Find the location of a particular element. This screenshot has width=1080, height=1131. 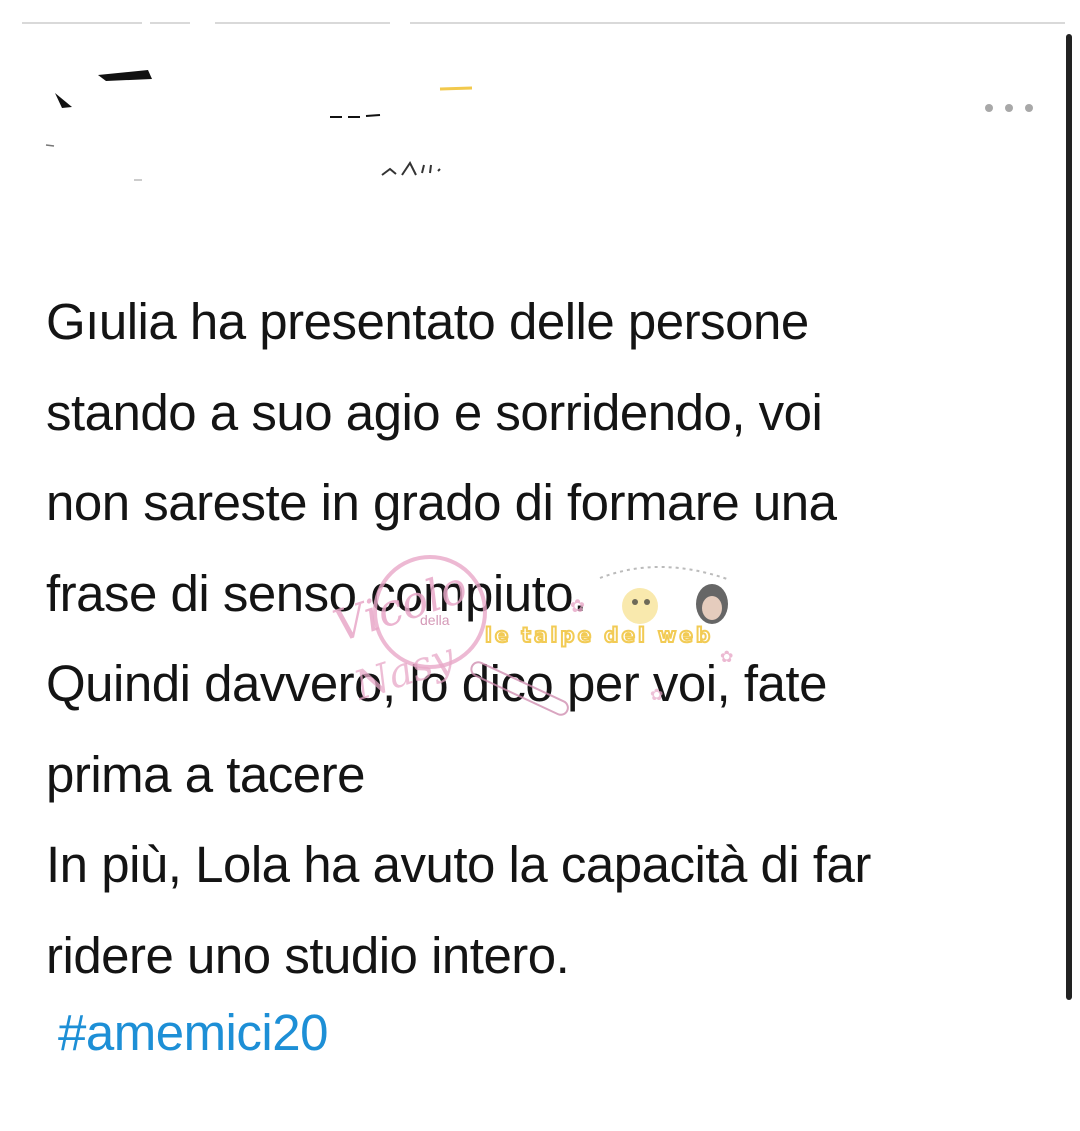

obscured-user-header is located at coordinates (300, 130).